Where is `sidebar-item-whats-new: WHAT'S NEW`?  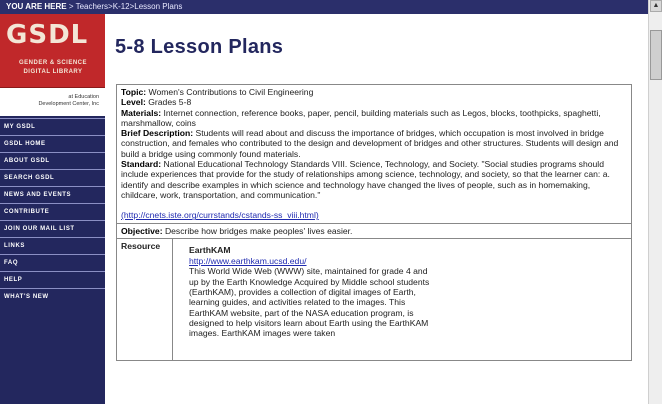
sidebar-item-whats-new: WHAT'S NEW is located at coordinates (52, 296).